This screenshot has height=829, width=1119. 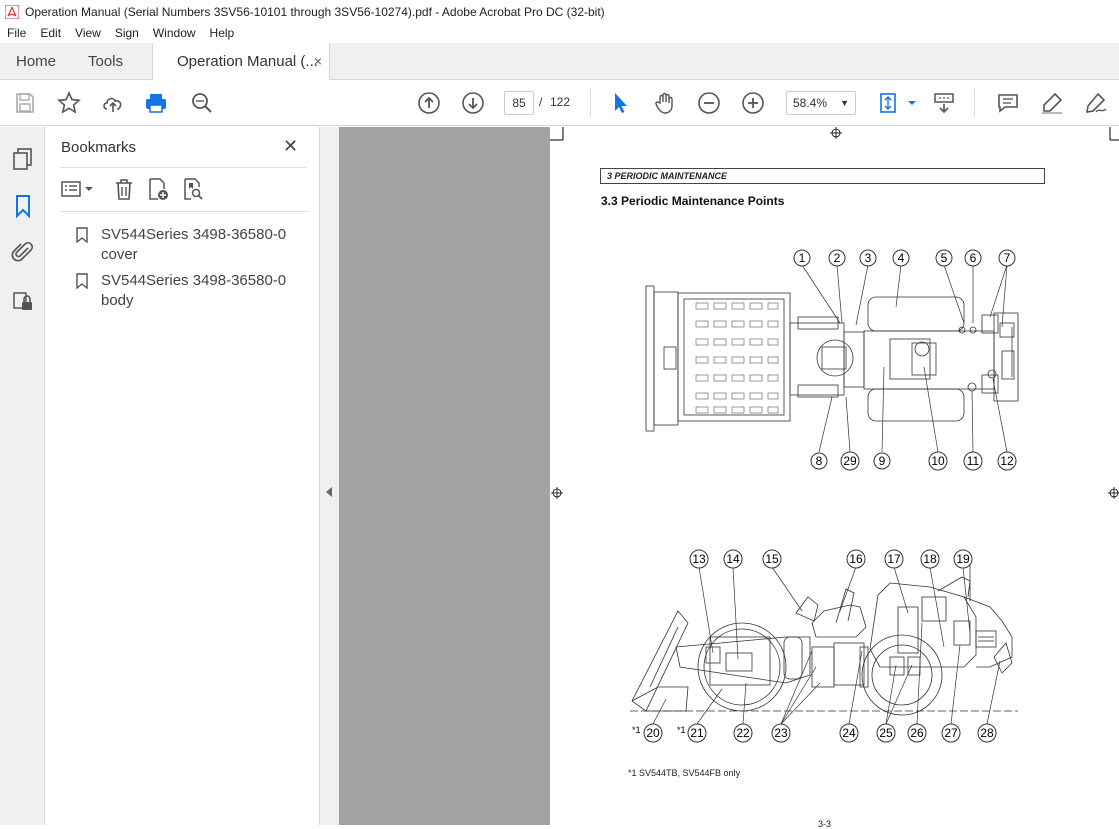 I want to click on acrobat-app-icon, so click(x=12, y=11).